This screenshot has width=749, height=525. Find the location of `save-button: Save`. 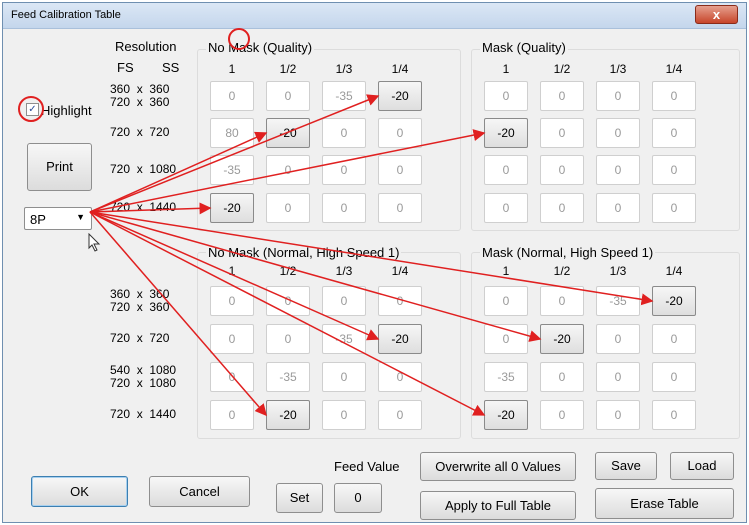

save-button: Save is located at coordinates (626, 466).